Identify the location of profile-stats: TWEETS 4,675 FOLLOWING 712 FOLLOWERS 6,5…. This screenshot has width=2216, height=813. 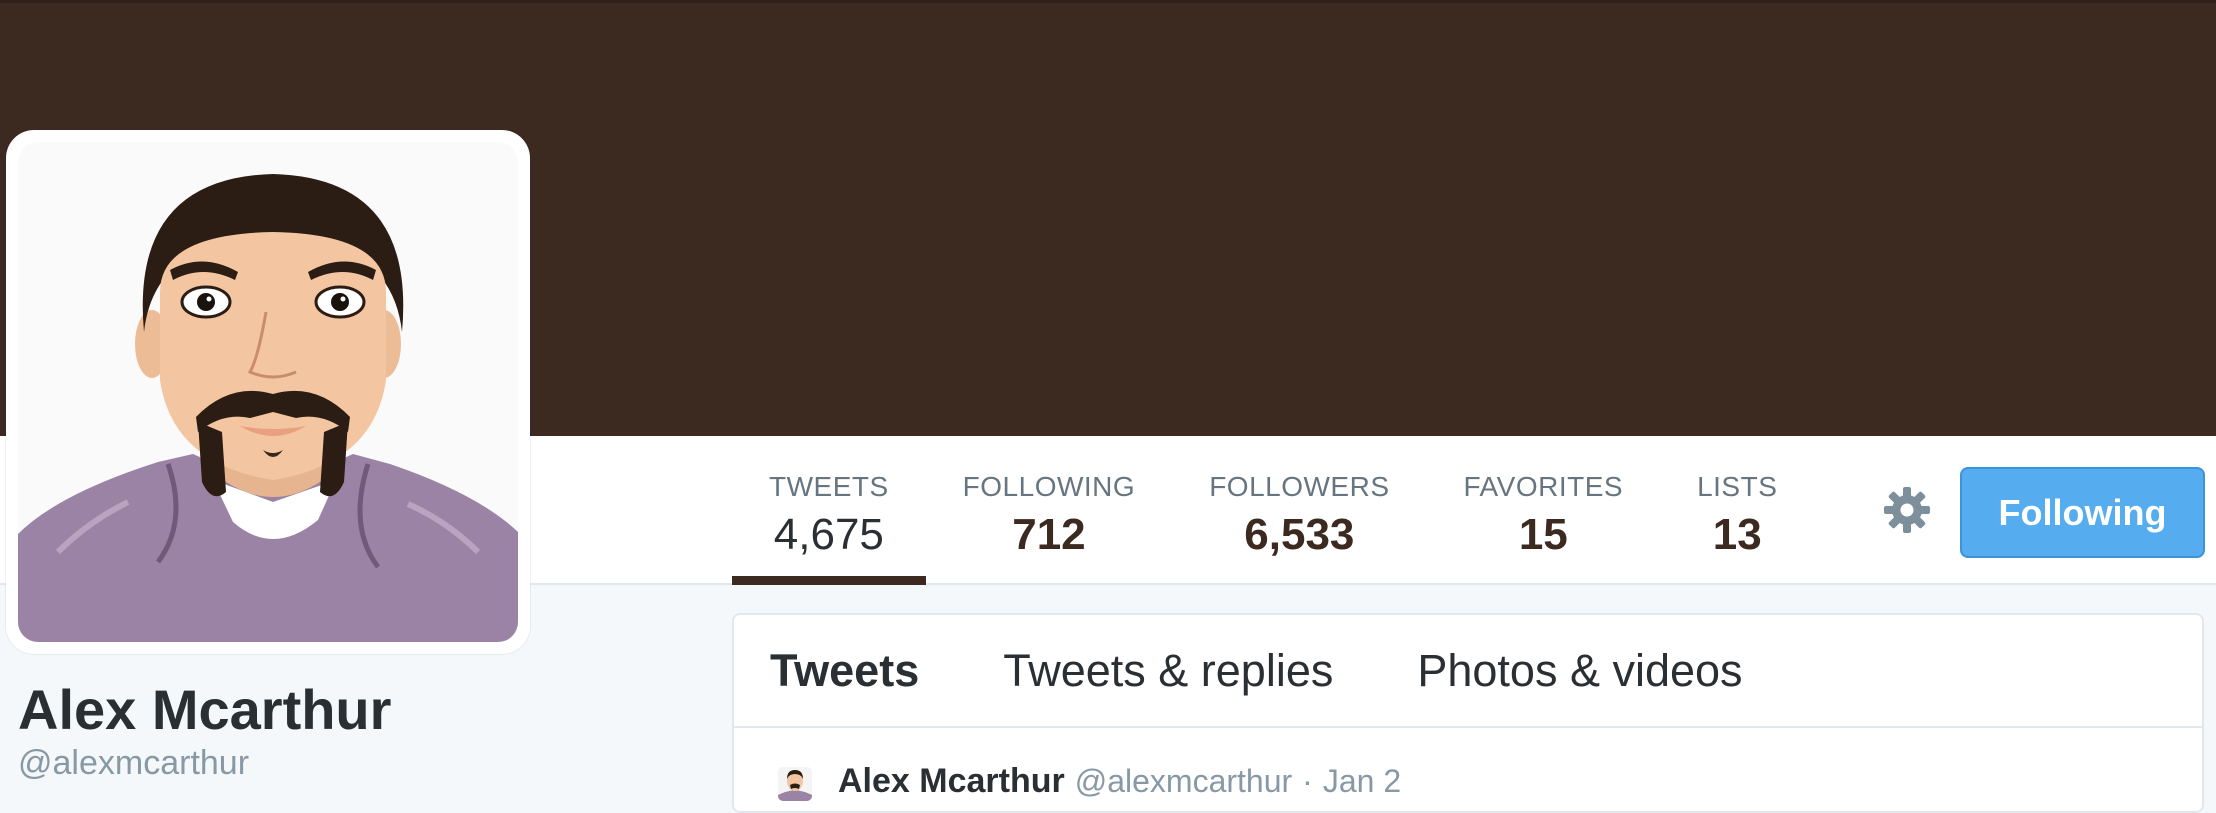
(1273, 510).